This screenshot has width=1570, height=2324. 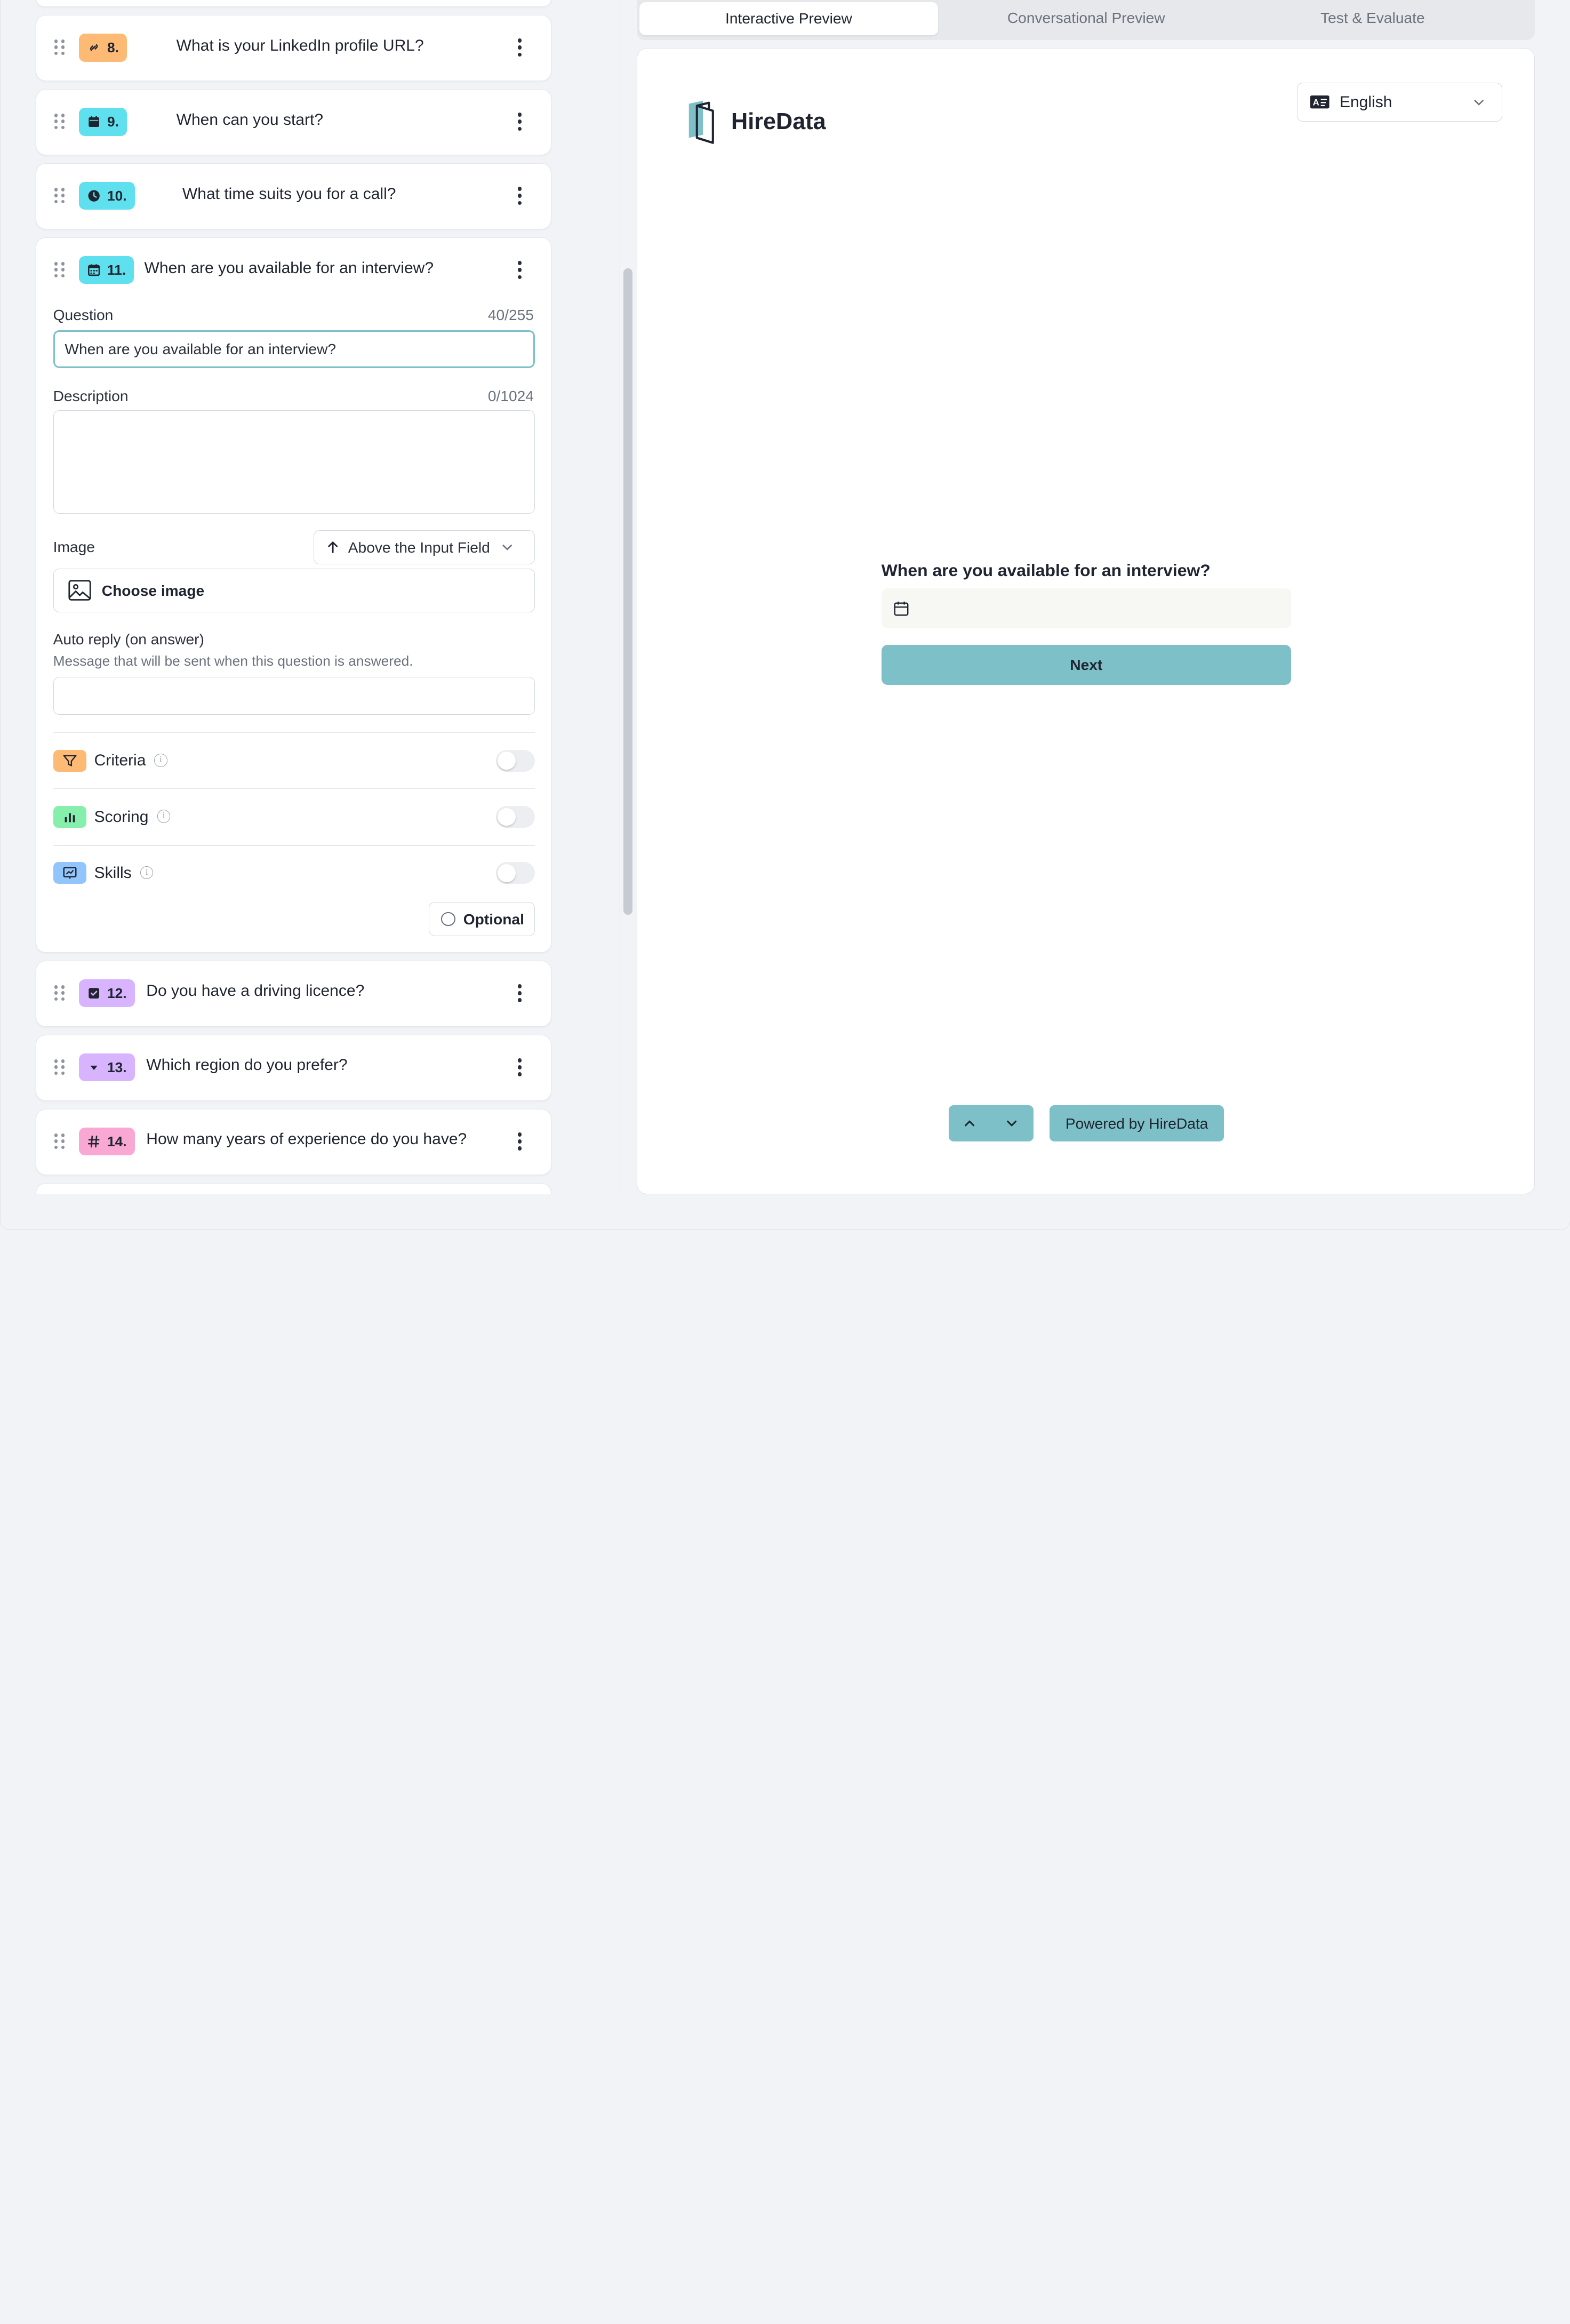 What do you see at coordinates (289, 268) in the screenshot?
I see `question-title: When are you available for an interview?` at bounding box center [289, 268].